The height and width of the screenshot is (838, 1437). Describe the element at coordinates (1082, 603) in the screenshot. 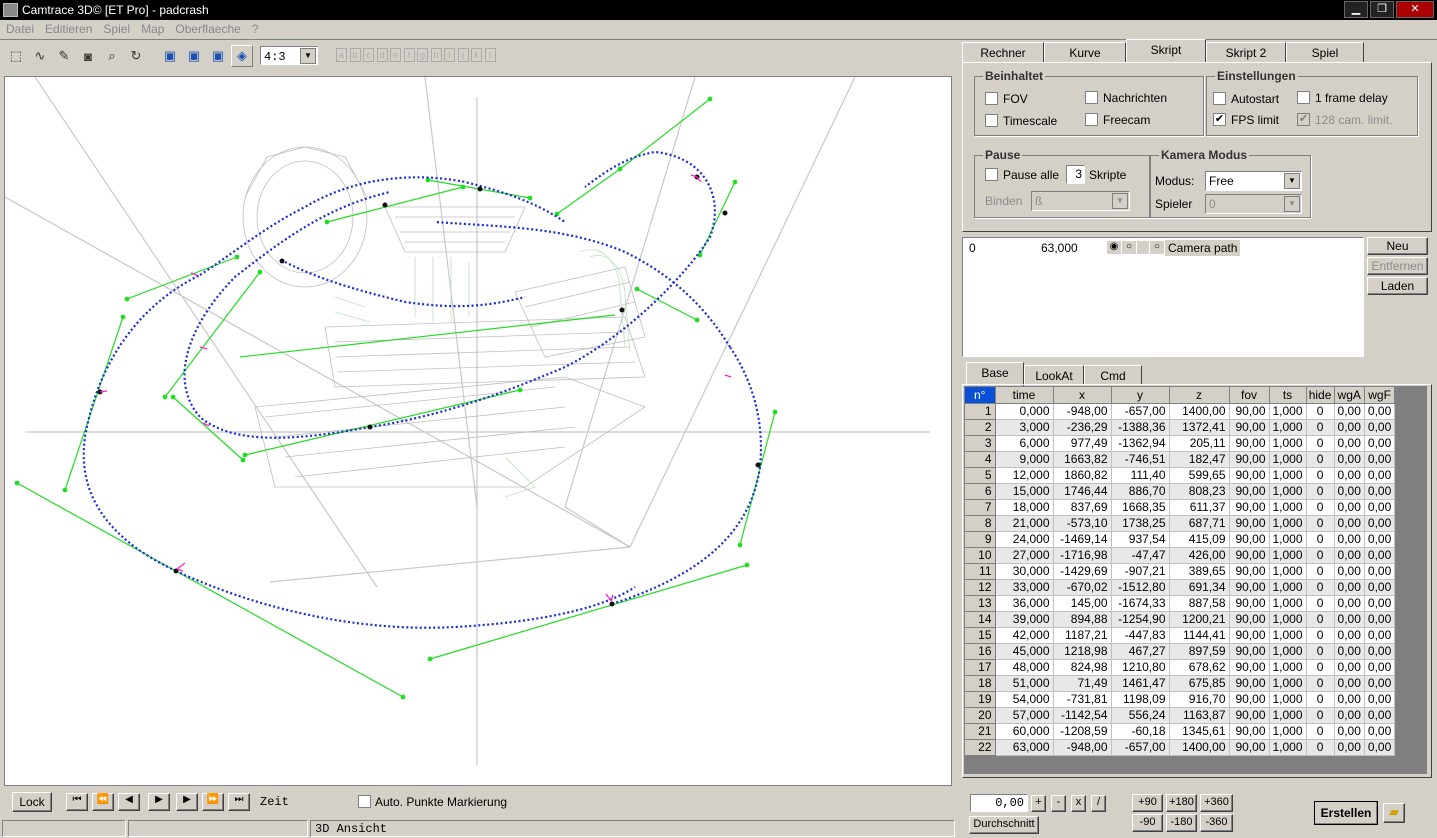

I see `table-cell: 145,00` at that location.